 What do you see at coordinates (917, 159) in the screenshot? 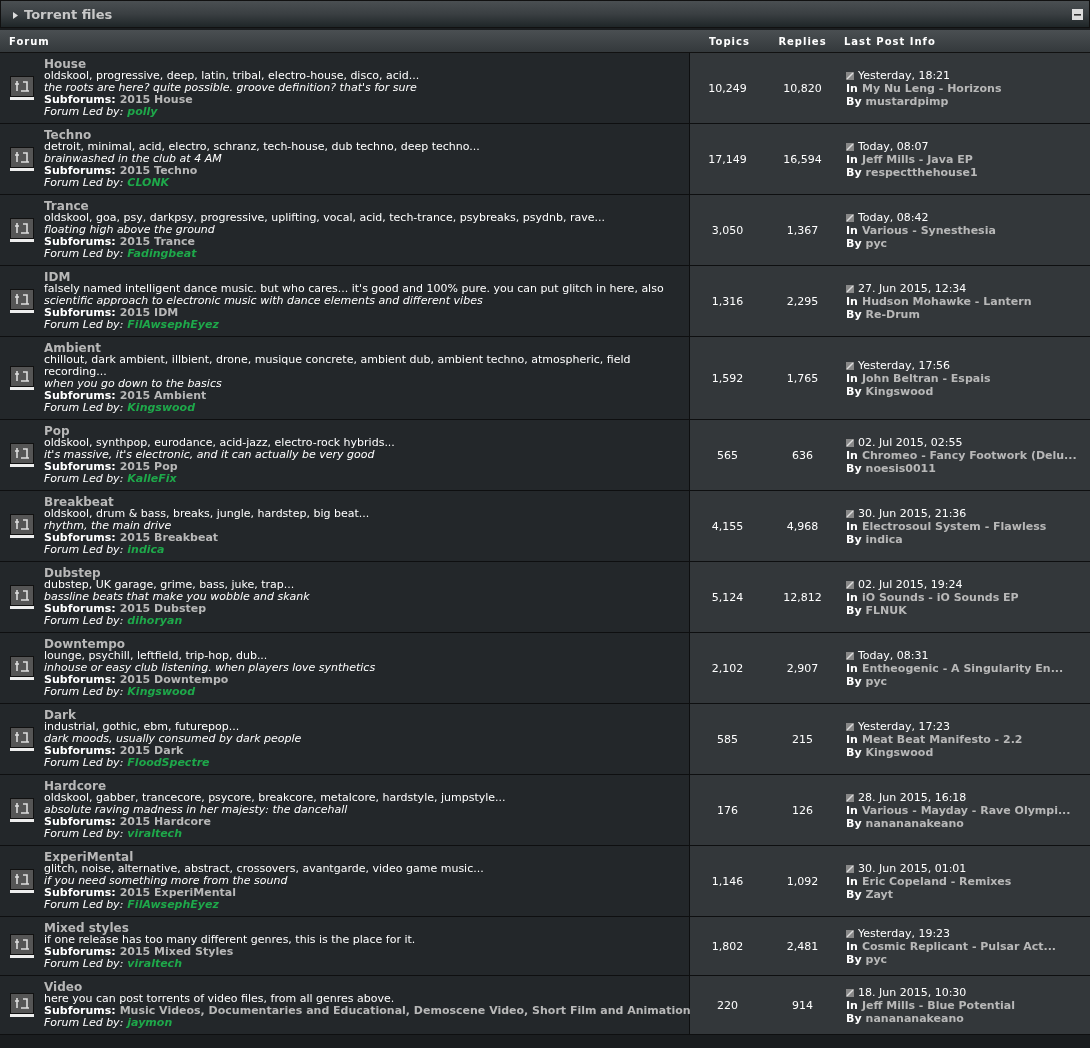
I see `last-post-thread: Jeff Mills - Java EP` at bounding box center [917, 159].